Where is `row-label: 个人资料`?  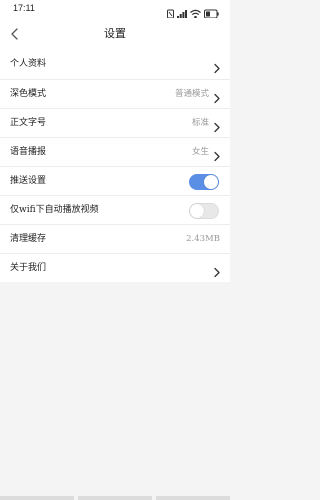
row-label: 个人资料 is located at coordinates (28, 64).